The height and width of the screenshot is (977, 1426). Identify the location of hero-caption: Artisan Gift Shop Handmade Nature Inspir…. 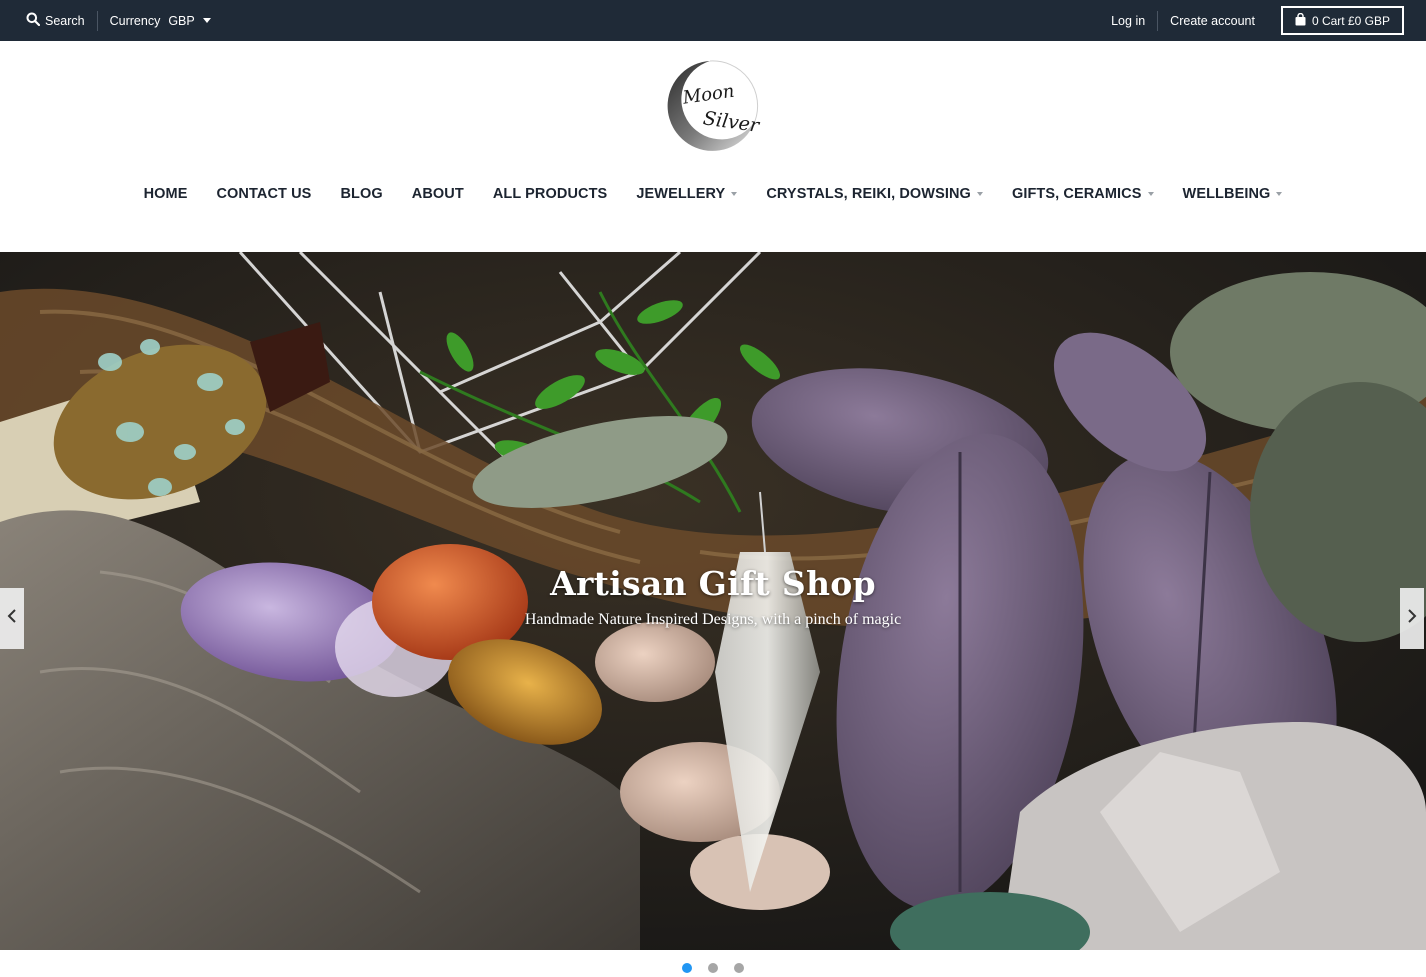
(713, 596).